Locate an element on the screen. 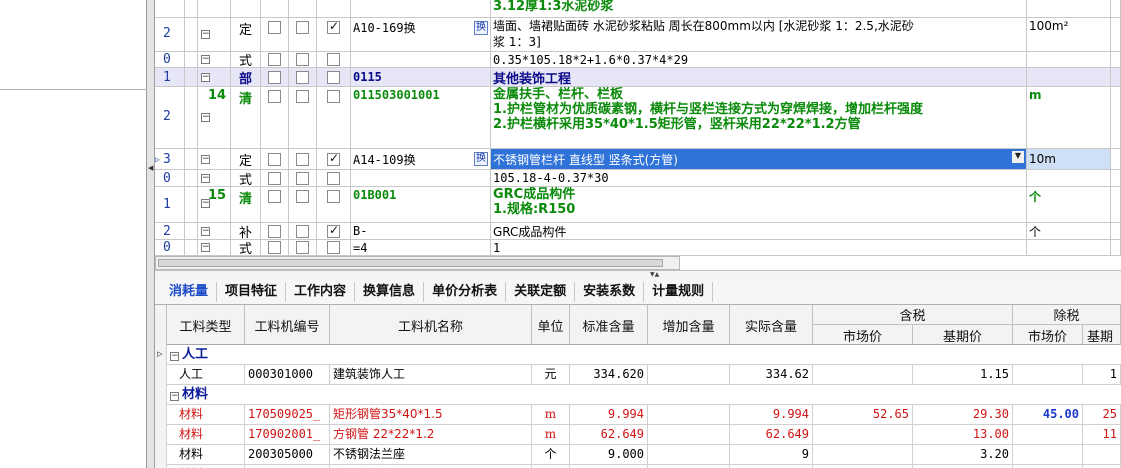 The image size is (1121, 468). group-cell: − 材料 is located at coordinates (644, 395).